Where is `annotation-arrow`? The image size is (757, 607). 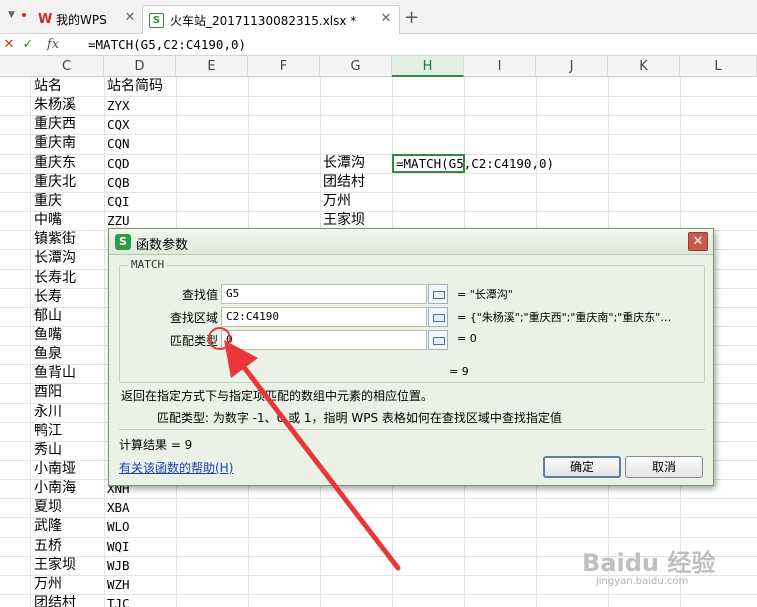 annotation-arrow is located at coordinates (312, 455).